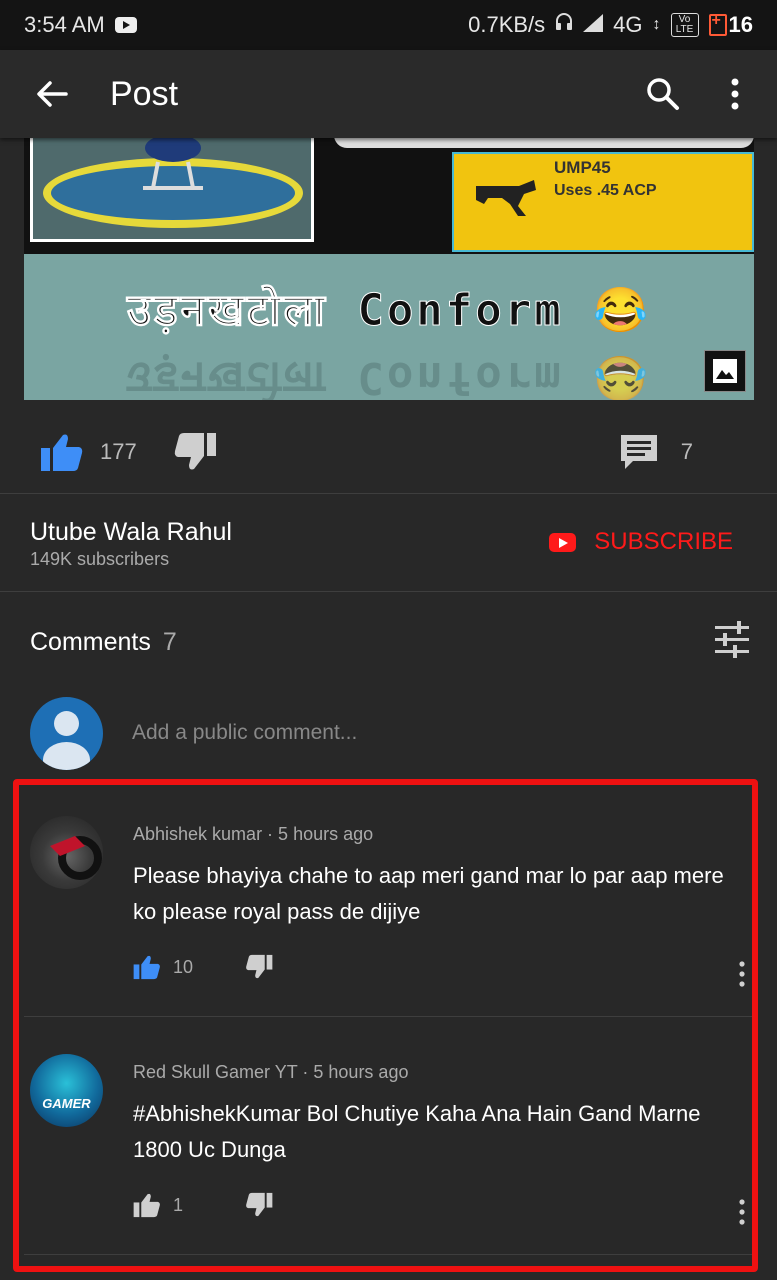 This screenshot has height=1280, width=777. Describe the element at coordinates (605, 190) in the screenshot. I see `weapon-ammo: Uses .45 ACP` at that location.